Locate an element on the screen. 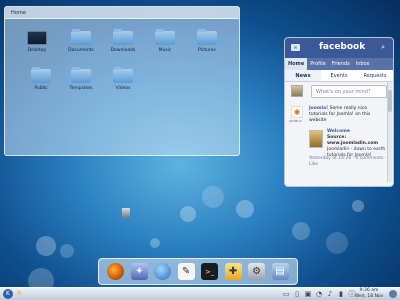  volume-icon: ♪ is located at coordinates (330, 294).